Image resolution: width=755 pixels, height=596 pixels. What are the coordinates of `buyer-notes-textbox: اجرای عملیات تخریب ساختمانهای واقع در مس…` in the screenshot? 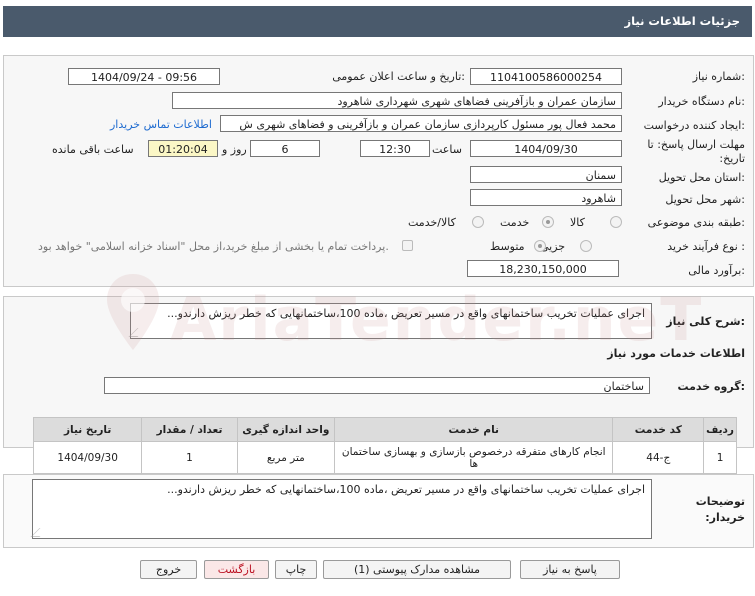 It's located at (341, 509).